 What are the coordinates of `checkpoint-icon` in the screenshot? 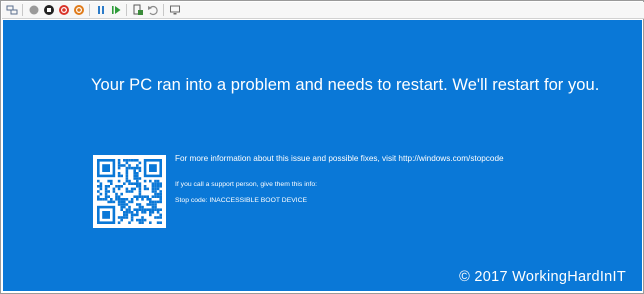 It's located at (137, 10).